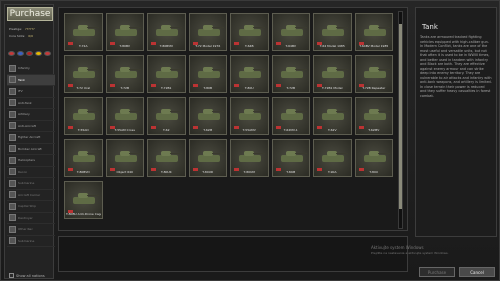 This screenshot has height=281, width=500. I want to click on category-item: Capital Ship, so click(31, 207).